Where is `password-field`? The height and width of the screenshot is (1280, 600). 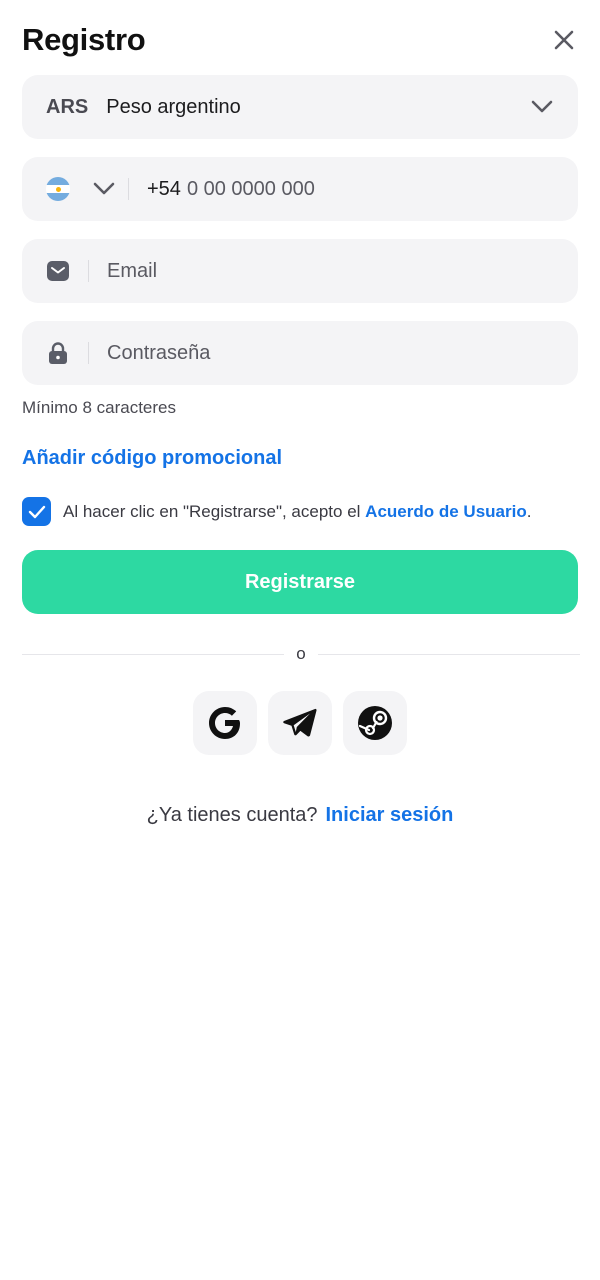 password-field is located at coordinates (300, 353).